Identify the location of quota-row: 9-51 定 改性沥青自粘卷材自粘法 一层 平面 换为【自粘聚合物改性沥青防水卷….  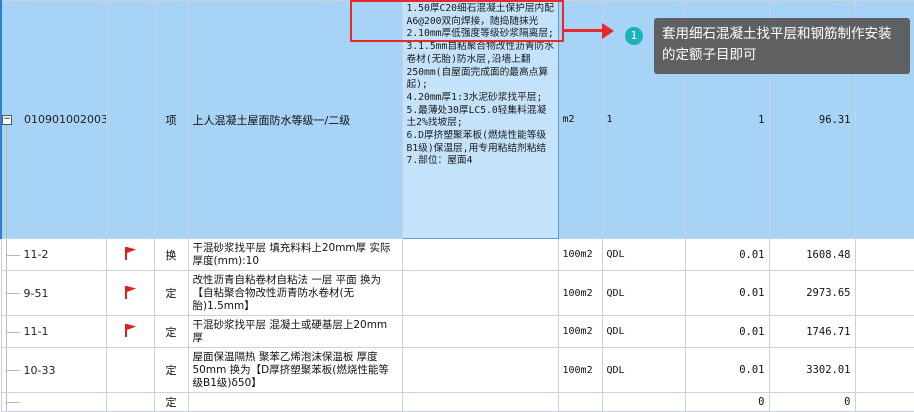
(457, 293).